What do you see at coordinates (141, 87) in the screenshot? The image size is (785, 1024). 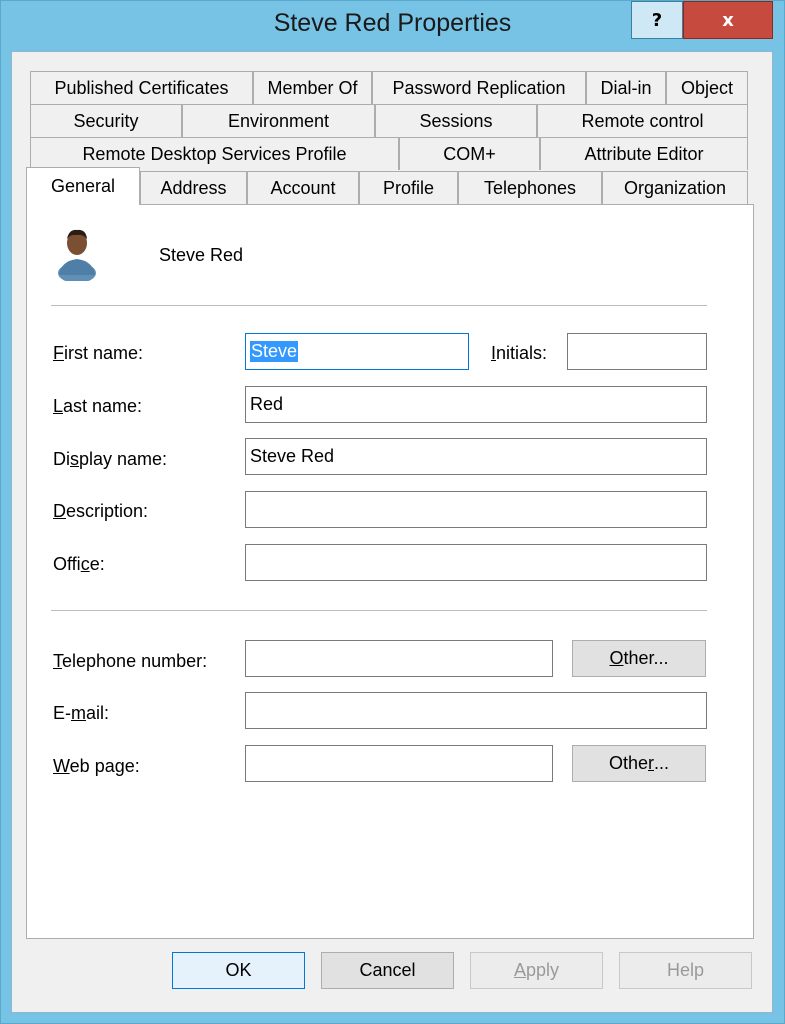 I see `tab-published-certificates: Published Certificates` at bounding box center [141, 87].